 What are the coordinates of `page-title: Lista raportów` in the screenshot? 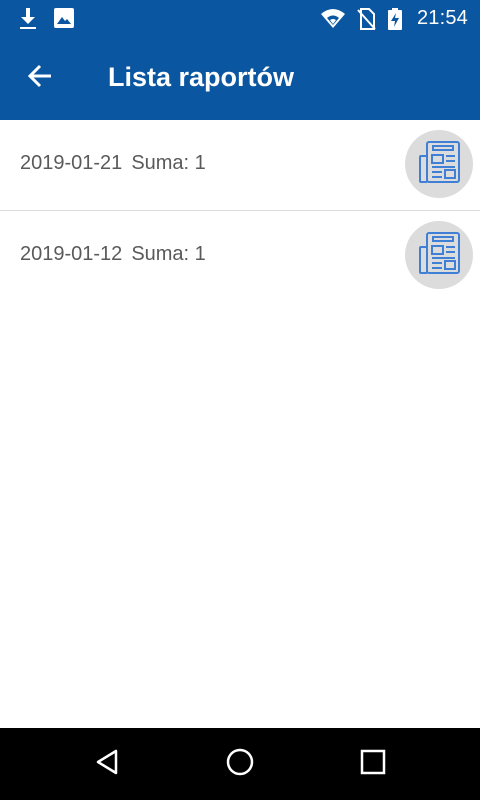 It's located at (201, 77).